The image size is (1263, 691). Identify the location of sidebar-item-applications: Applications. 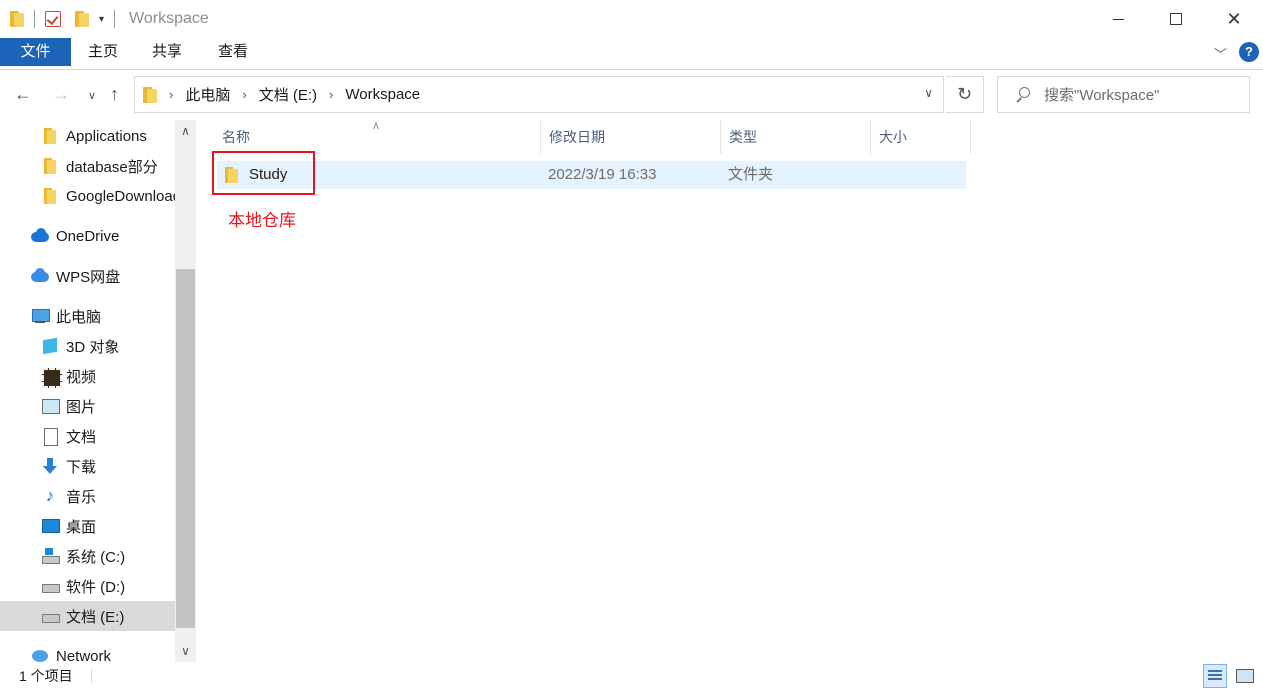
(87, 136).